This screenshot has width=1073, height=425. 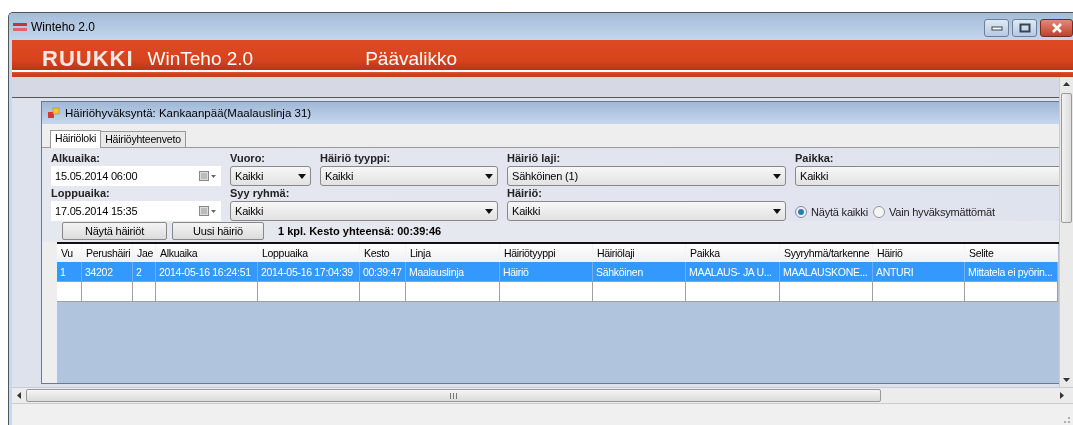 I want to click on column-header: Jae, so click(x=144, y=253).